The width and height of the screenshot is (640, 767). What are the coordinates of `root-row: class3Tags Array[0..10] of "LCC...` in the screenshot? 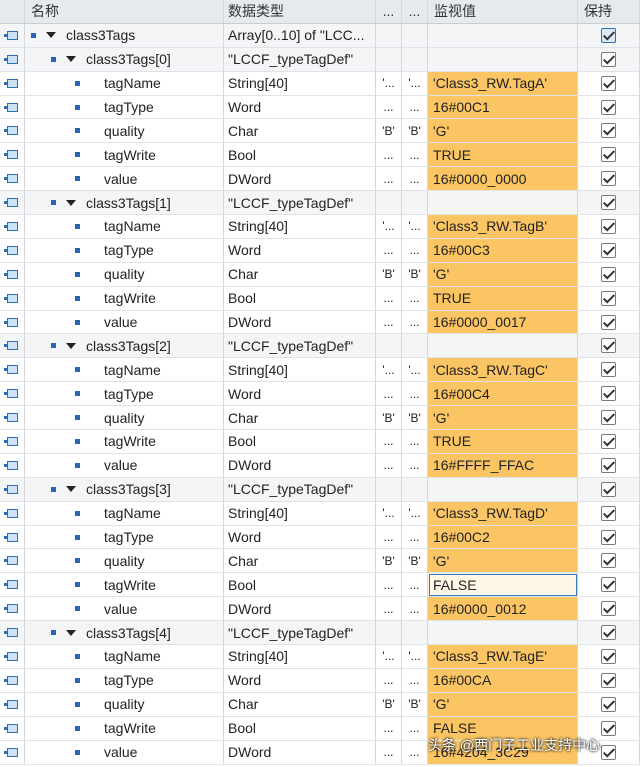 It's located at (320, 35).